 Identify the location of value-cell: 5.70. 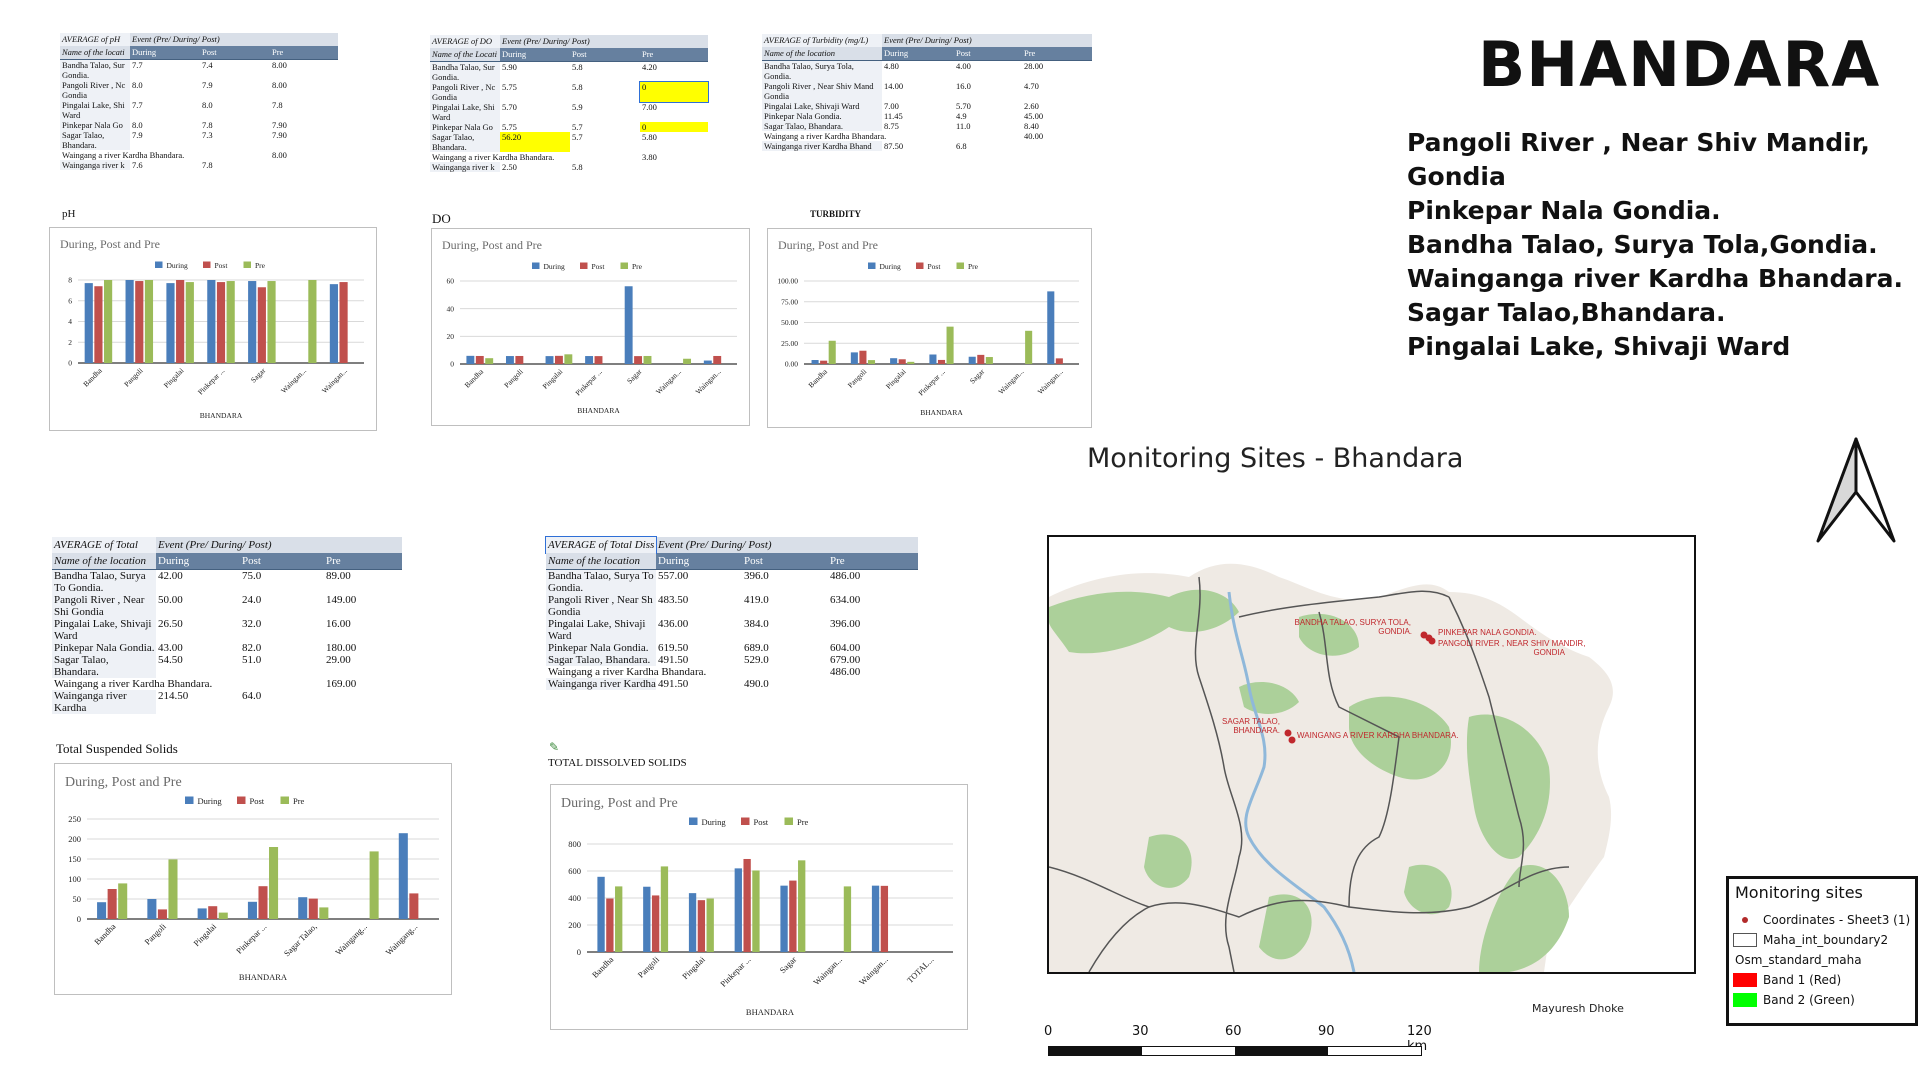
(988, 106).